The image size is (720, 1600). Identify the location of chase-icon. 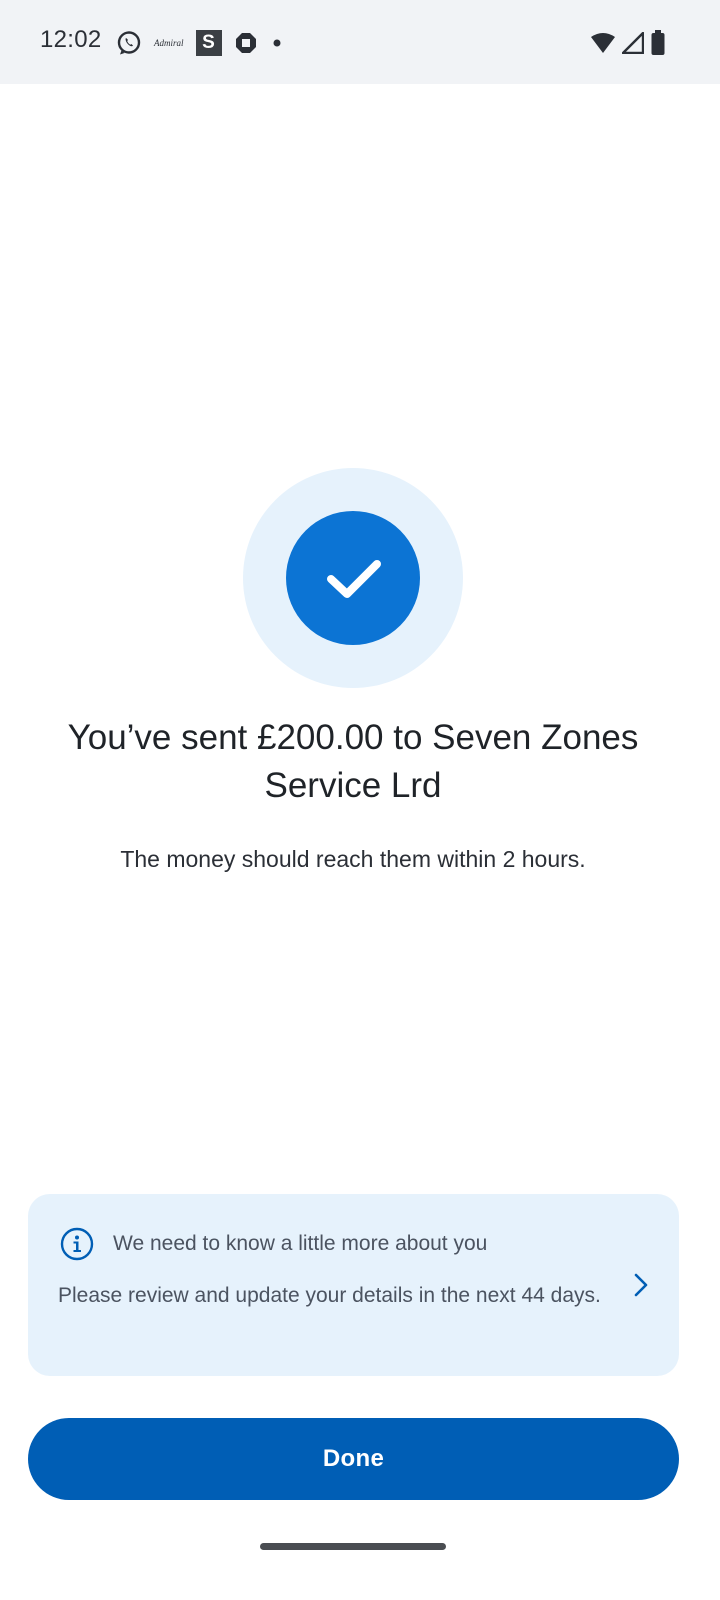
(246, 43).